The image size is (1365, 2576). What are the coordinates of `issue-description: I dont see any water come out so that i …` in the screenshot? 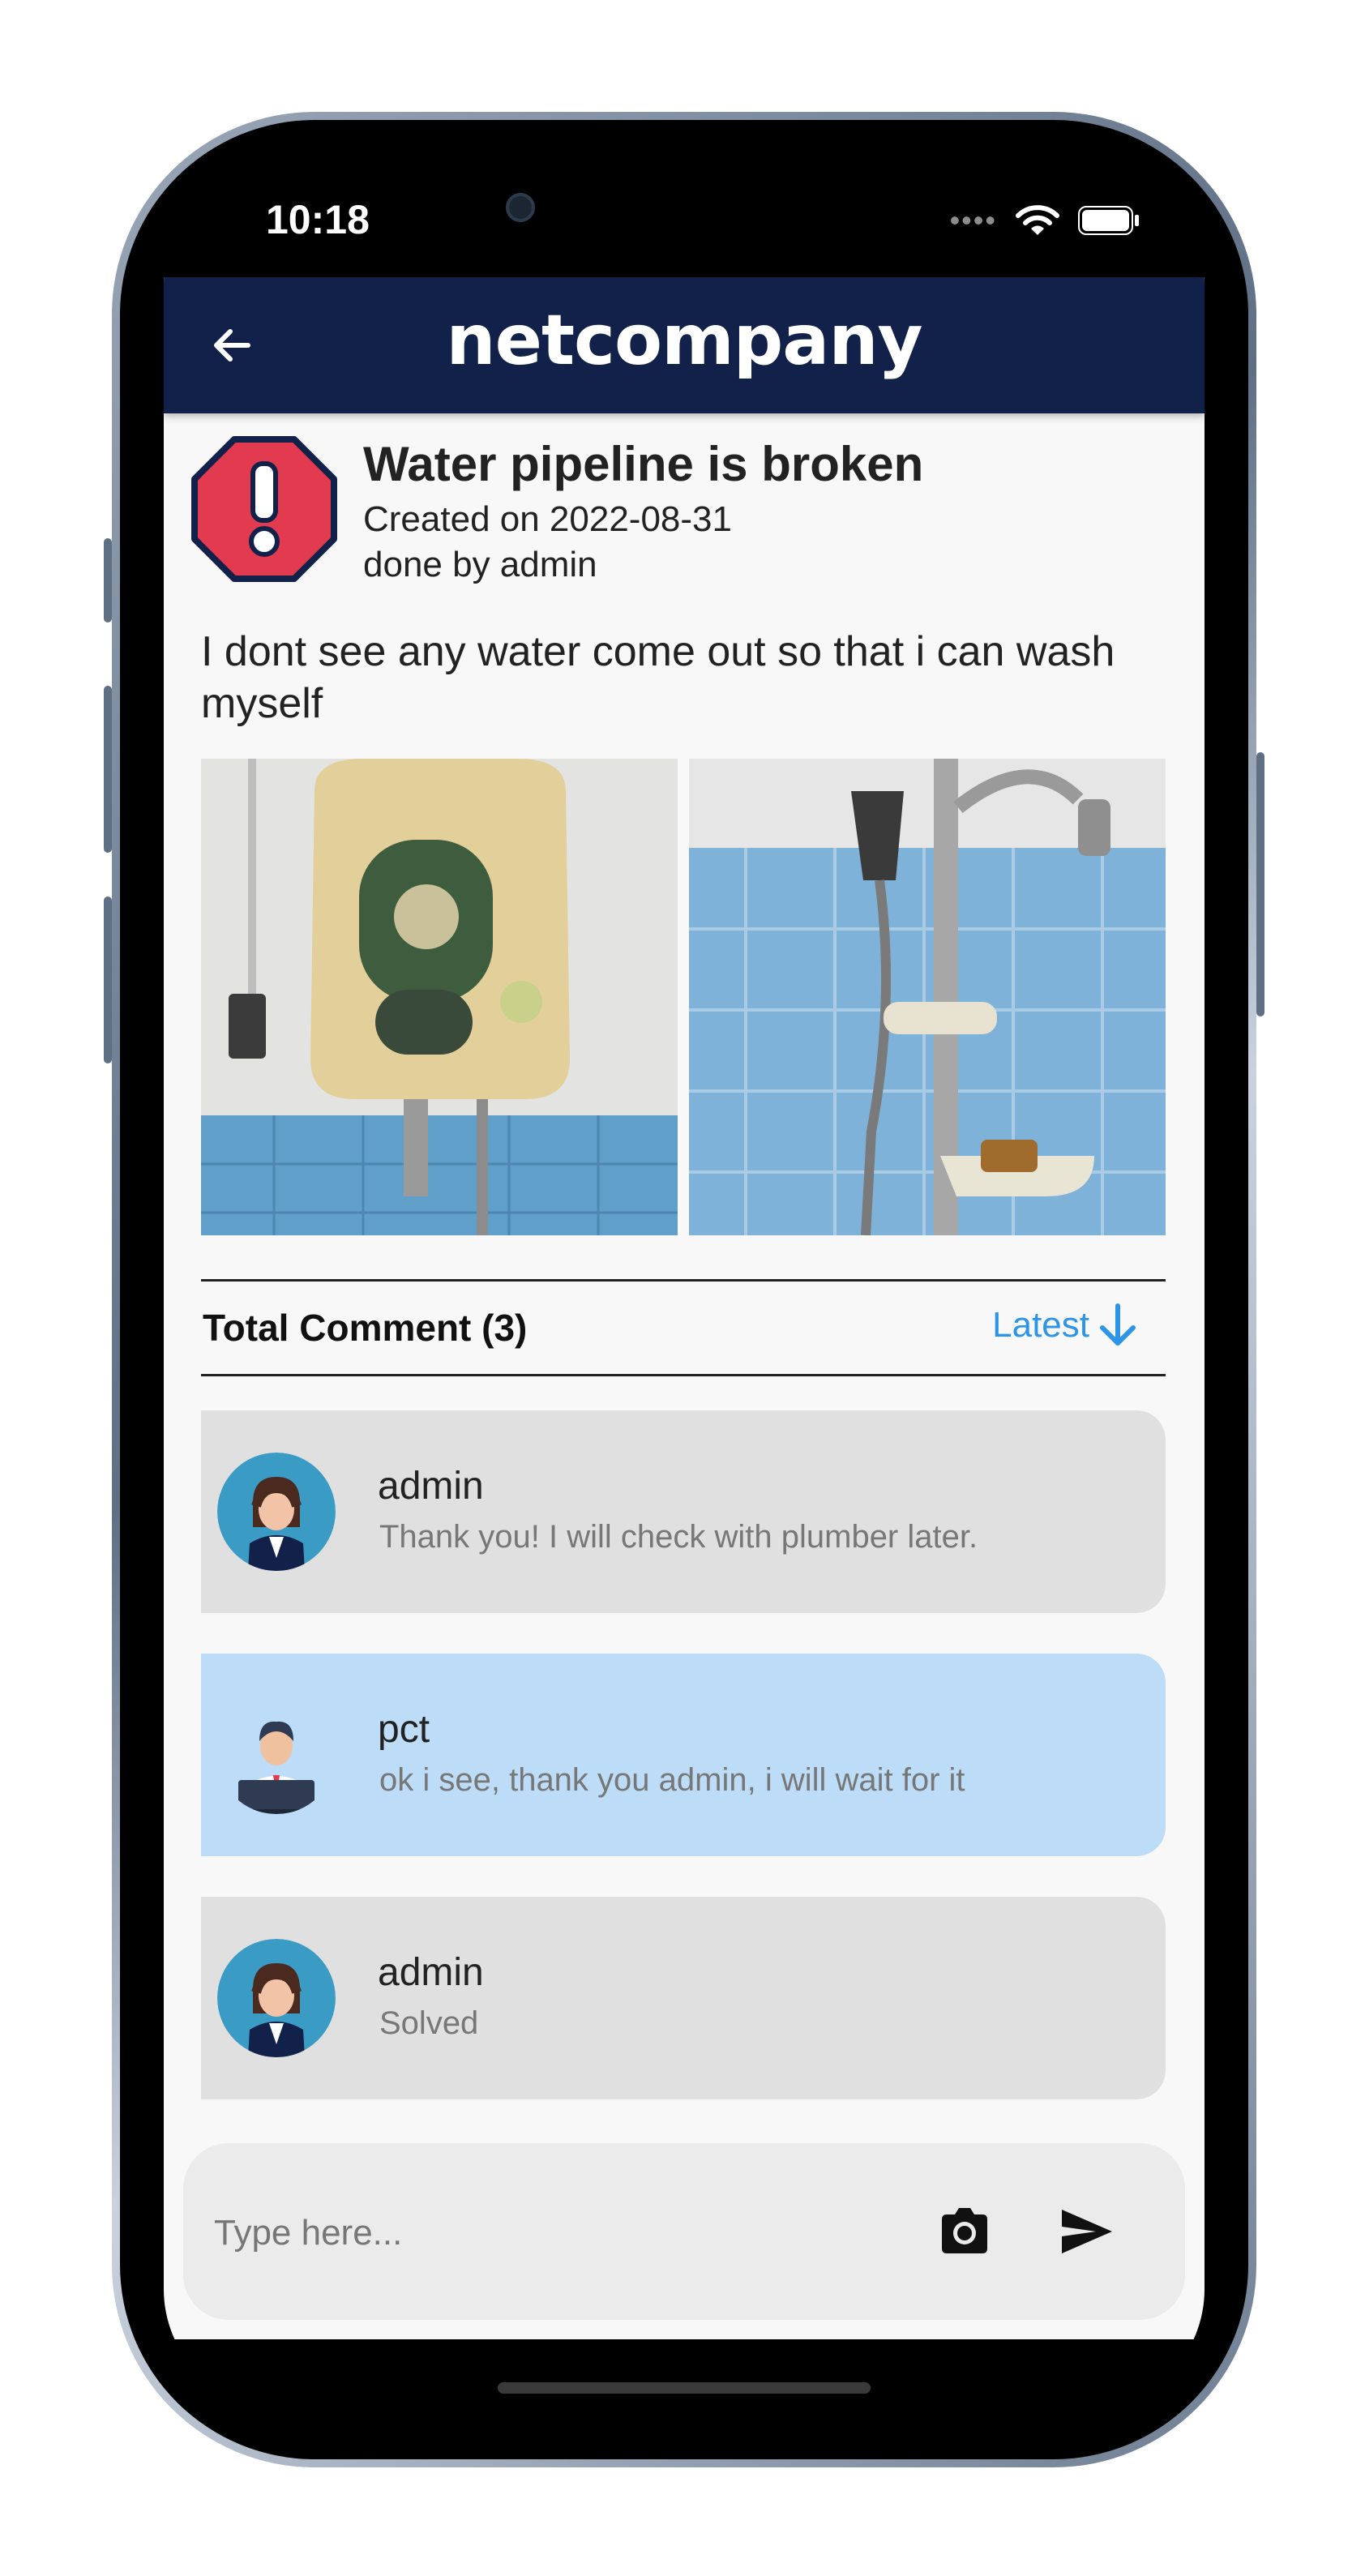 It's located at (658, 677).